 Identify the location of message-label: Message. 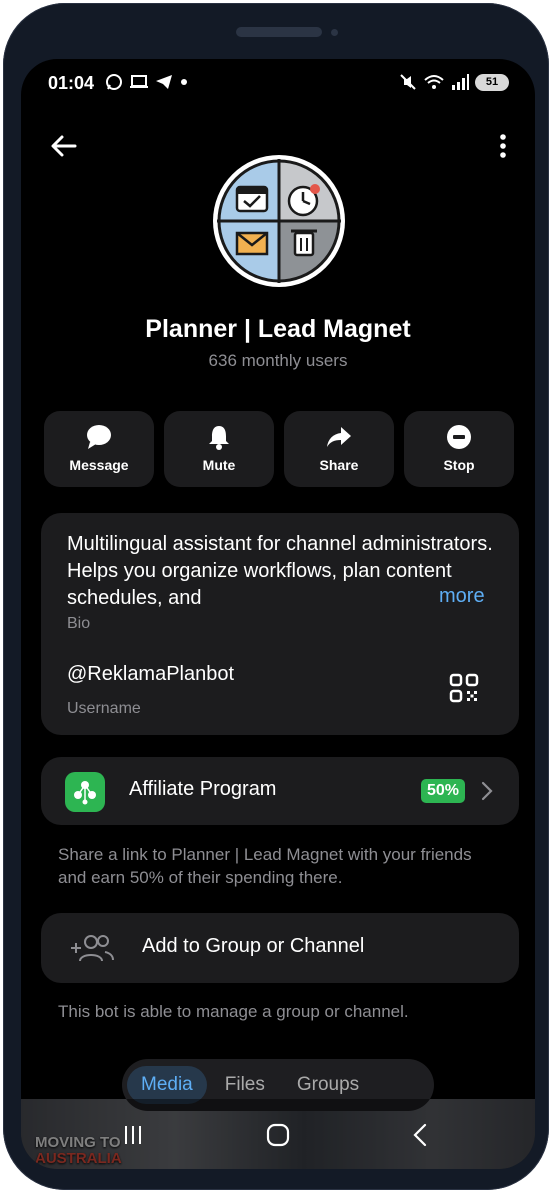
(99, 465).